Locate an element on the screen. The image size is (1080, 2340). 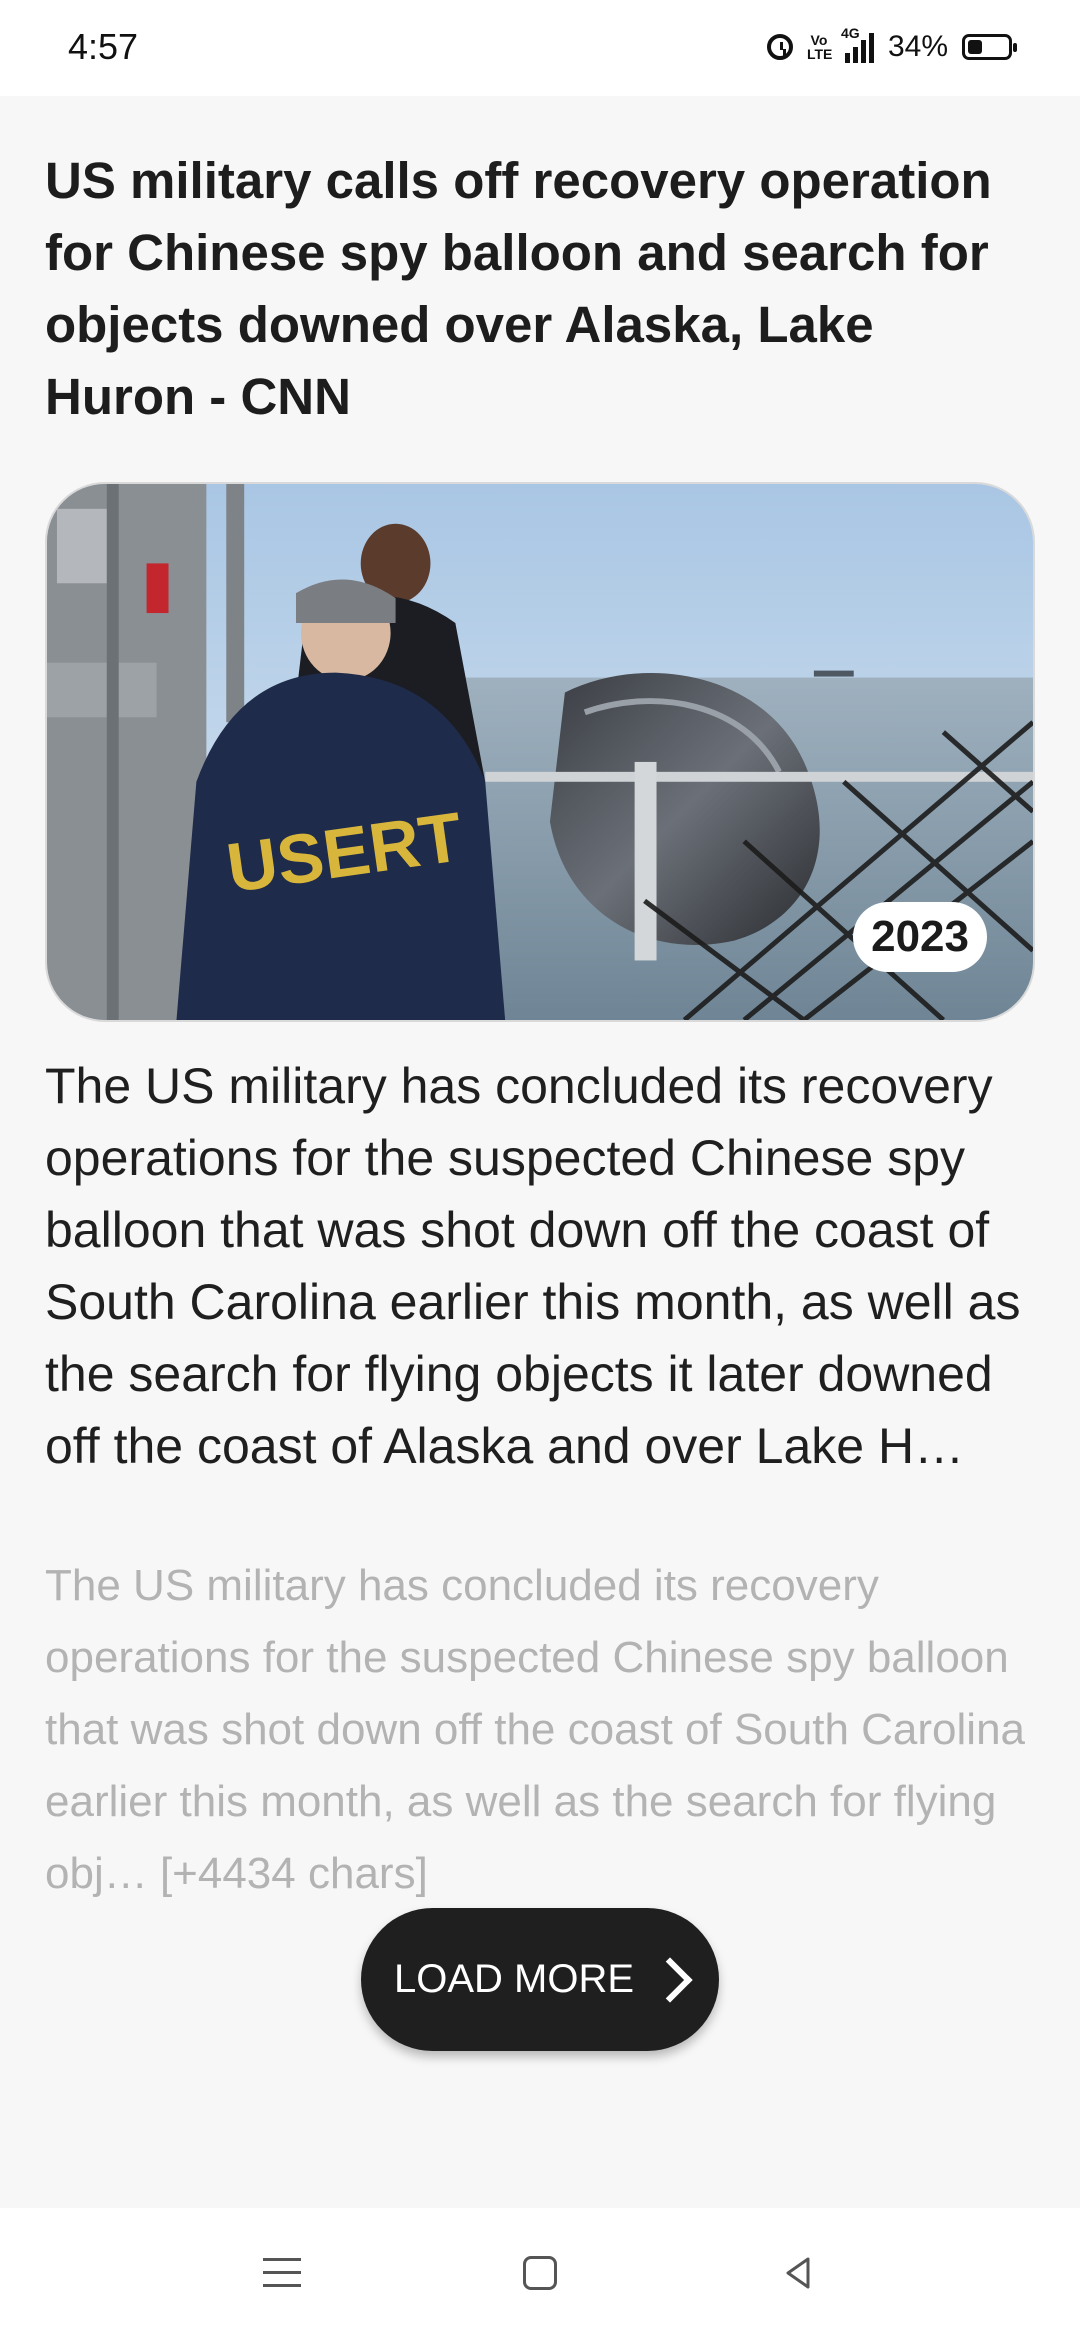
network-type: 4G is located at coordinates (850, 33).